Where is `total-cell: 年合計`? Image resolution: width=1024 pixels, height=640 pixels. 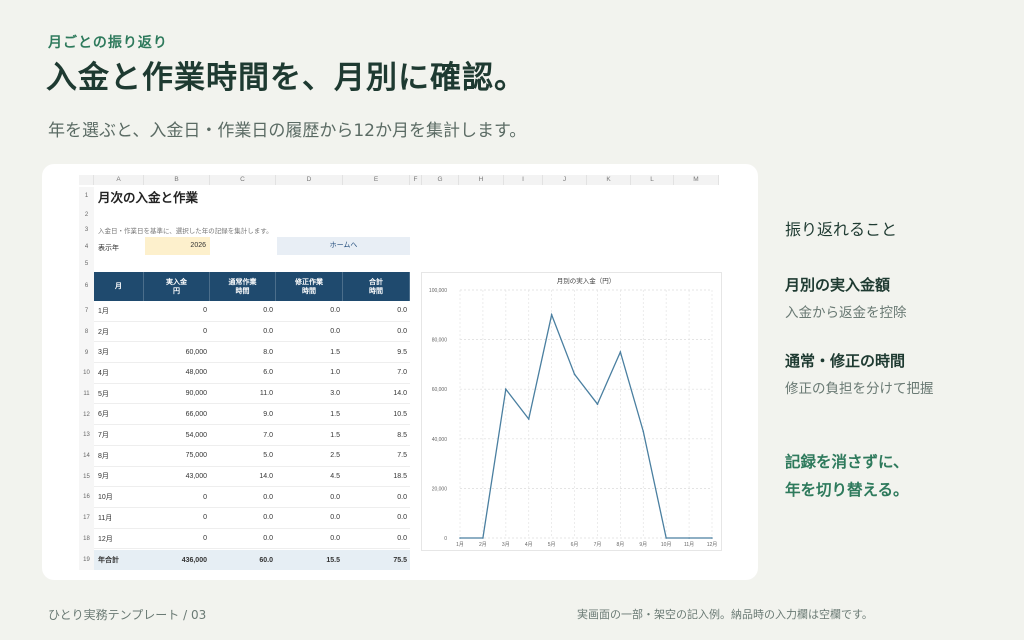
total-cell: 年合計 is located at coordinates (119, 560).